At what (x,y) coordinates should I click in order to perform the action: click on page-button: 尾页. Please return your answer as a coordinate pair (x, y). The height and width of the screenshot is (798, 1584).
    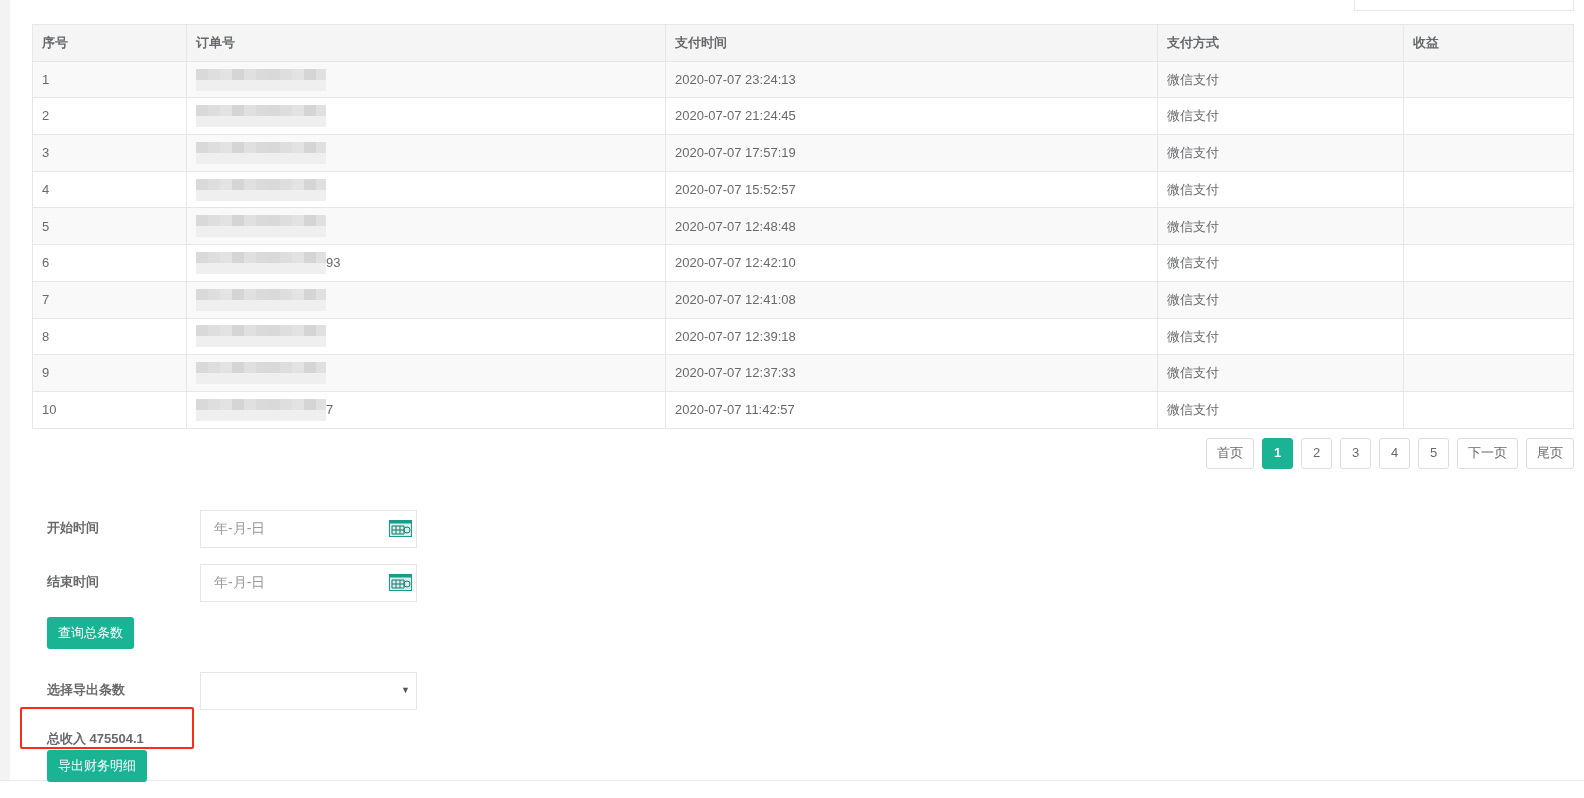
    Looking at the image, I should click on (1550, 453).